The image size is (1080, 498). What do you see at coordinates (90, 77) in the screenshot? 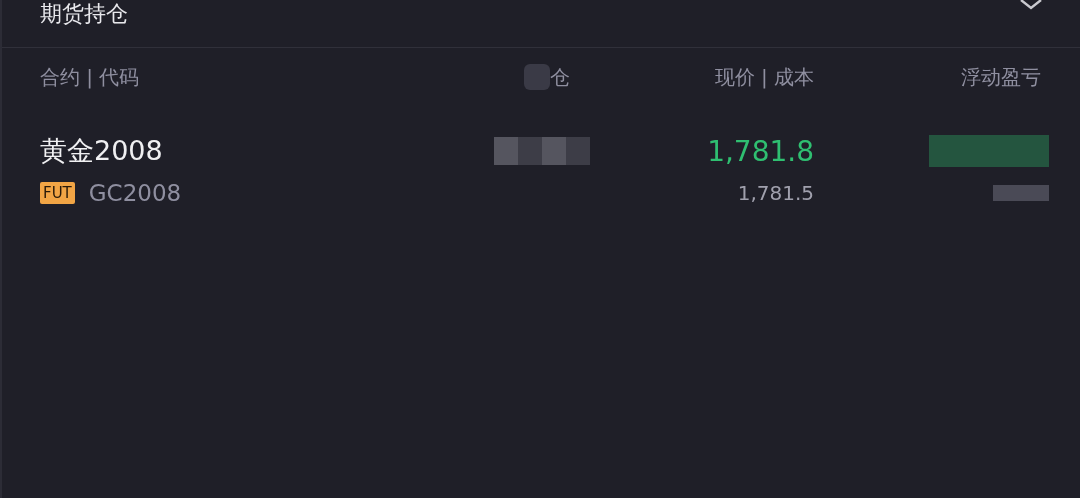
I see `column-header: 合约 | 代码` at bounding box center [90, 77].